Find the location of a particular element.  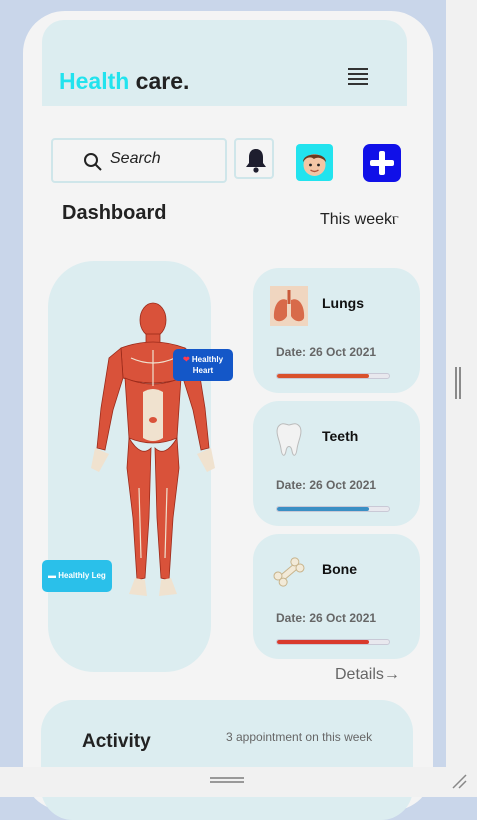

user-avatar is located at coordinates (314, 162).